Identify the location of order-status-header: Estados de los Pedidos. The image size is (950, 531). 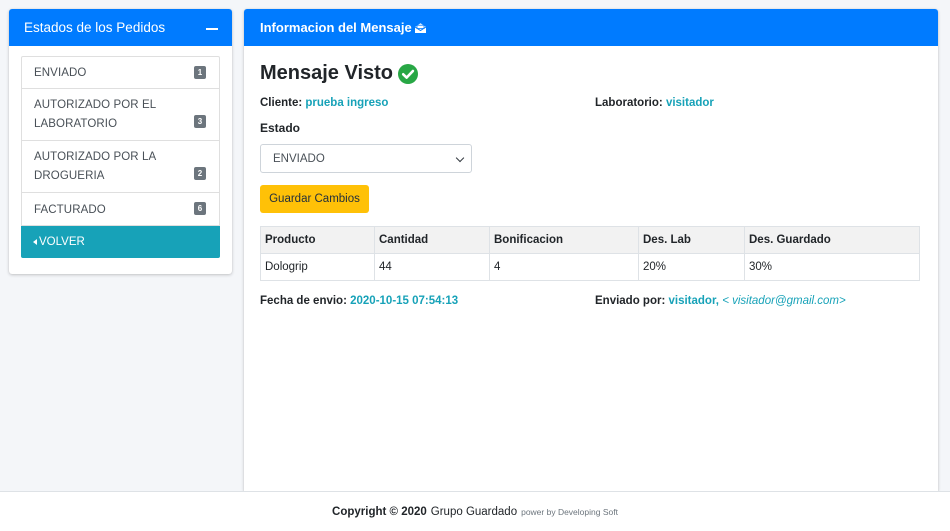
(120, 27).